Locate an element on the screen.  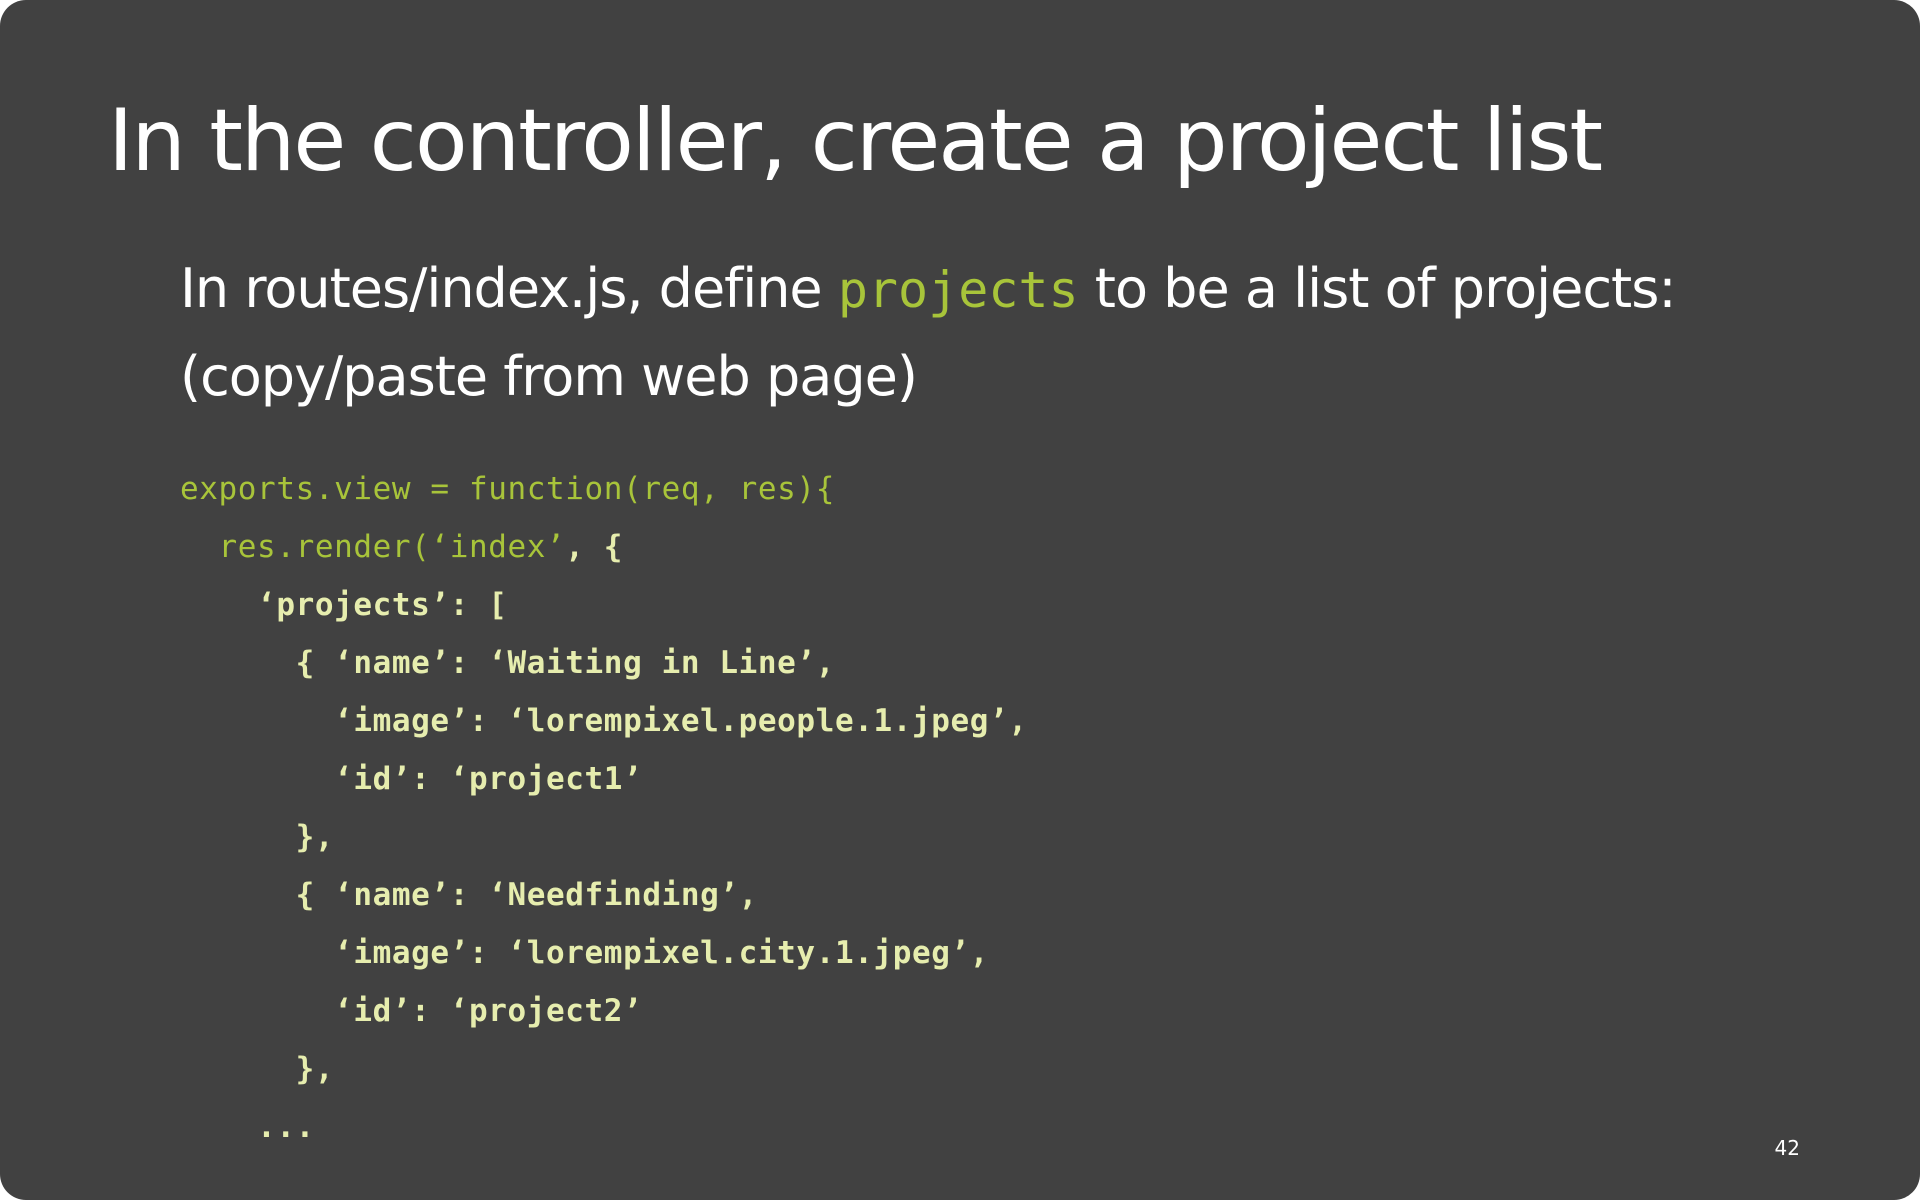
code-text-bold: { ‘name’: ‘Waiting in Line’, is located at coordinates (565, 663).